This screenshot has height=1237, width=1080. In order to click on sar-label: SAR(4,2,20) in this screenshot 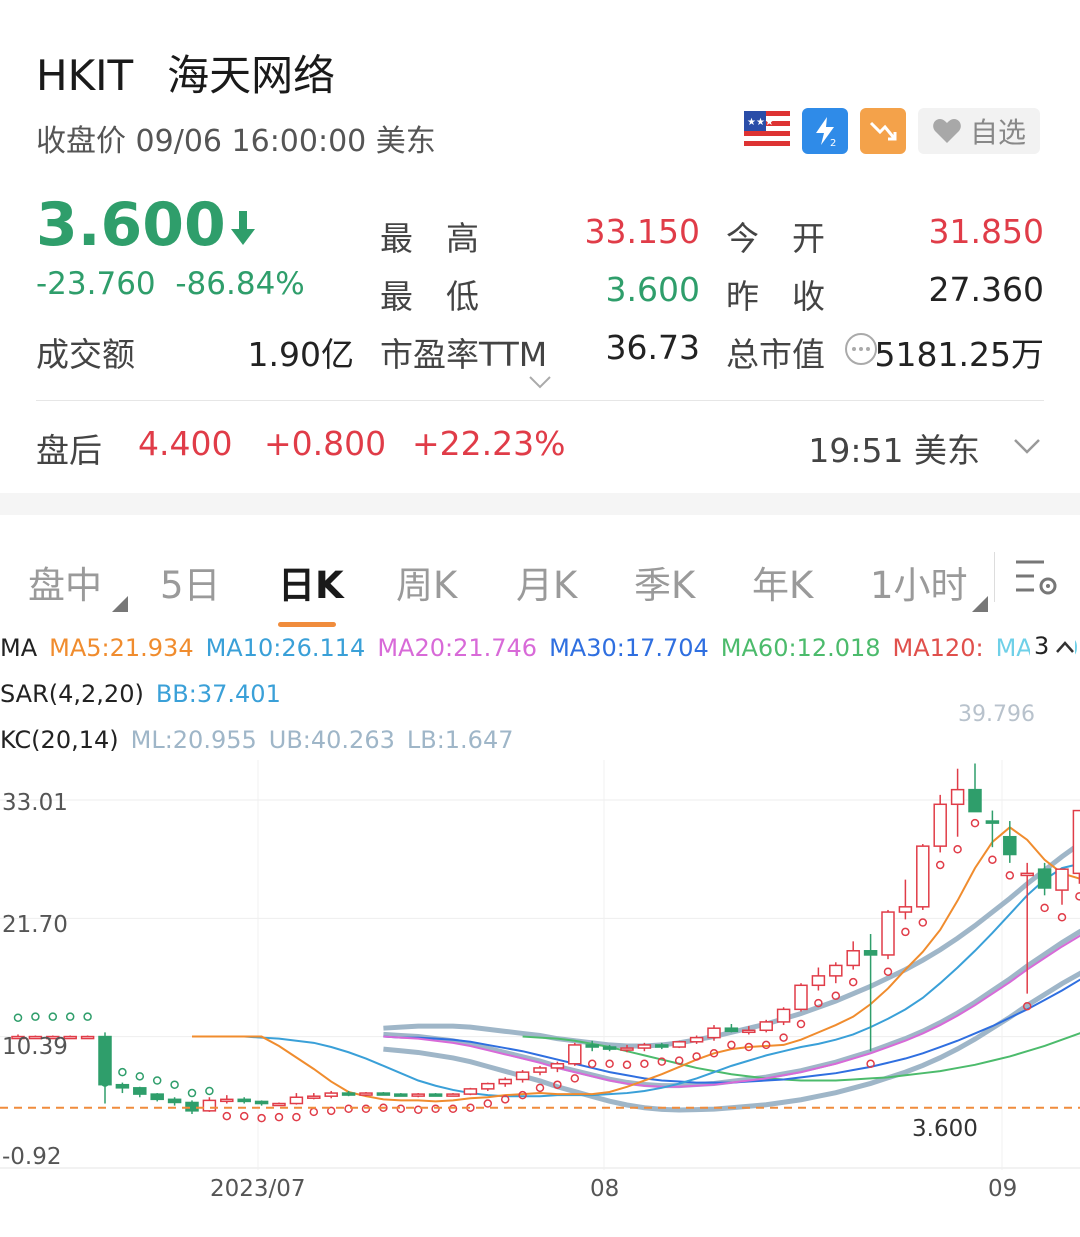, I will do `click(72, 694)`.